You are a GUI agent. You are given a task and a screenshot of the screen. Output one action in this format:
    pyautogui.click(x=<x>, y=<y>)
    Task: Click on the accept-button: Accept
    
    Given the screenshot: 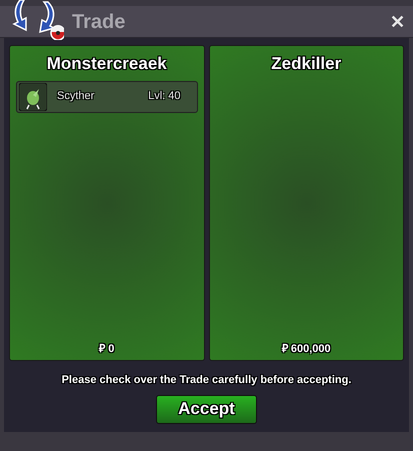 What is the action you would take?
    pyautogui.click(x=206, y=409)
    